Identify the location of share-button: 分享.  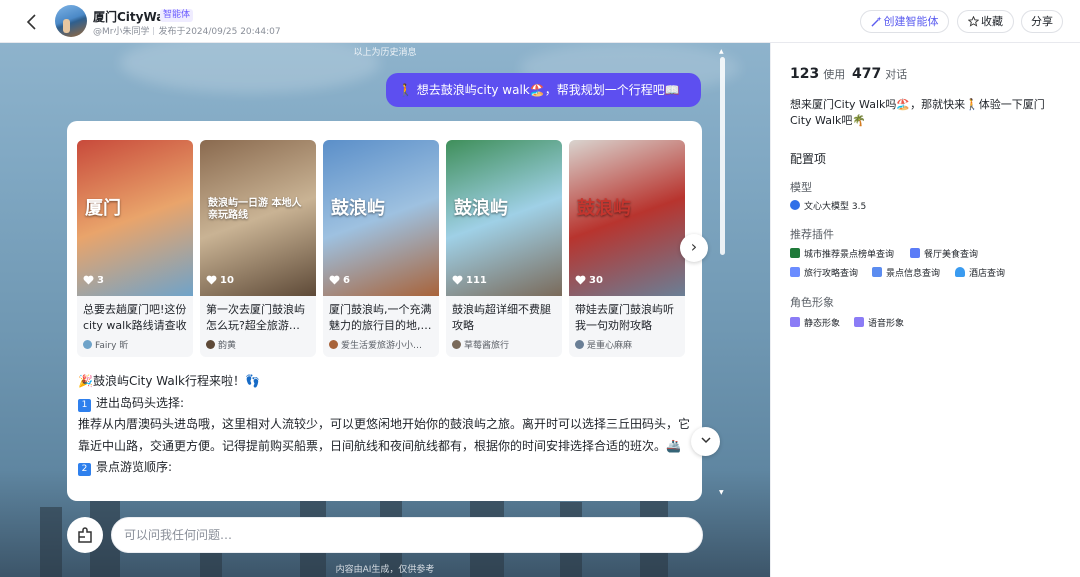
(1042, 21).